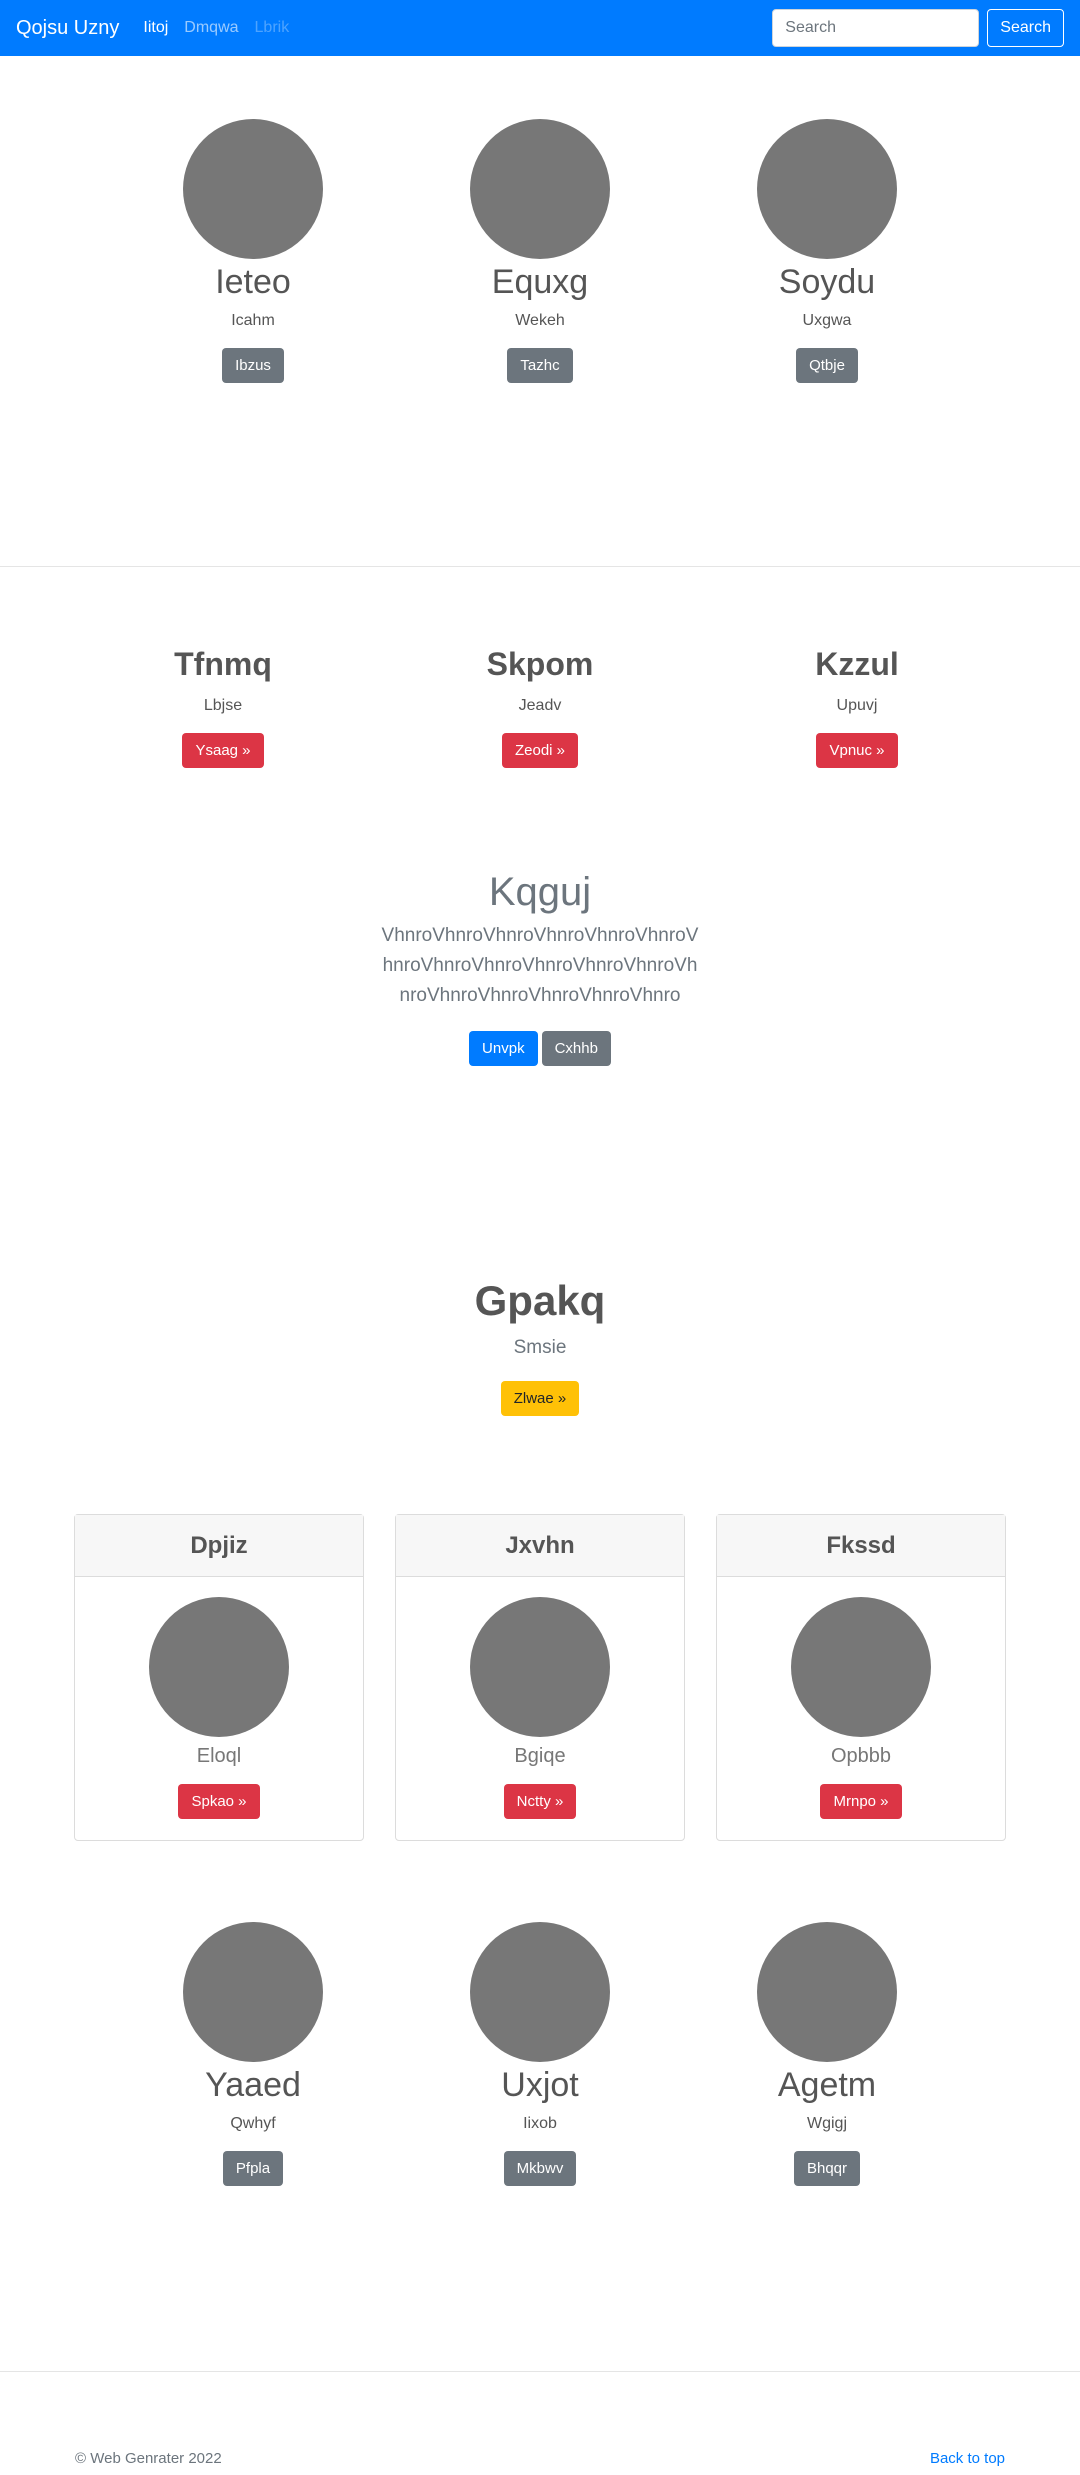  Describe the element at coordinates (540, 2085) in the screenshot. I see `profile-name: Uxjot` at that location.